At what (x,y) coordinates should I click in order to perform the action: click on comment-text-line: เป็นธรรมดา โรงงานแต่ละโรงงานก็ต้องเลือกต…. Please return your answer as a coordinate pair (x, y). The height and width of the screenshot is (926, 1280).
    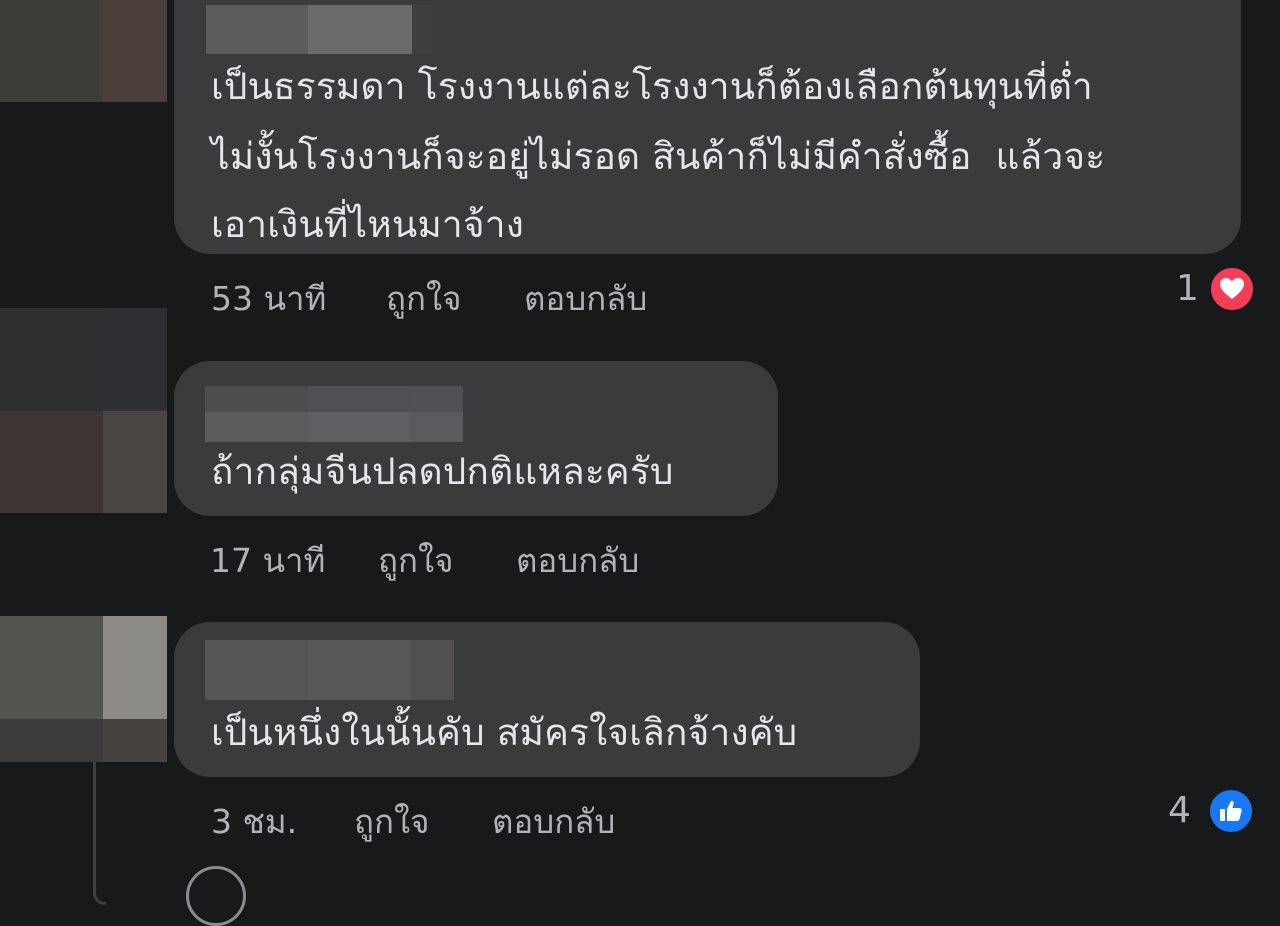
    Looking at the image, I should click on (652, 86).